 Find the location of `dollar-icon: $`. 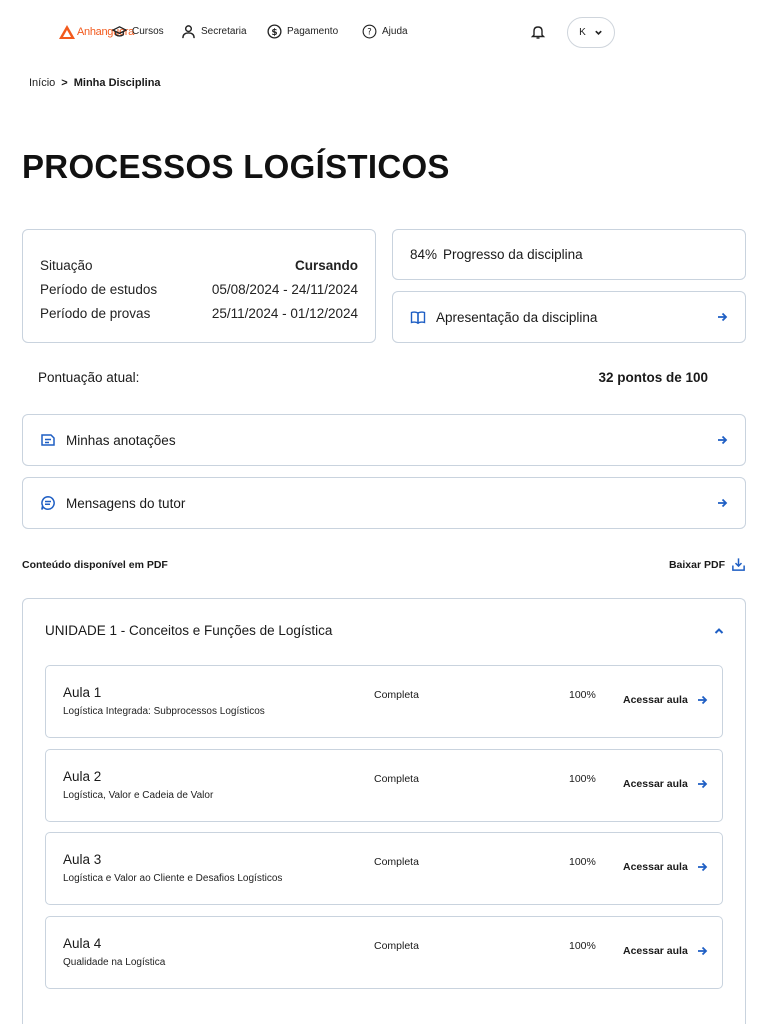

dollar-icon: $ is located at coordinates (274, 31).